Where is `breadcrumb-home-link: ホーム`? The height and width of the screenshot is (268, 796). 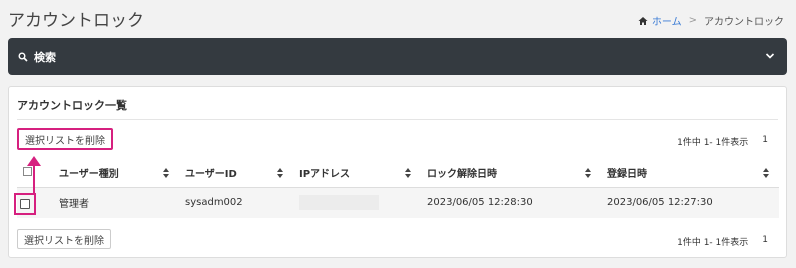 breadcrumb-home-link: ホーム is located at coordinates (667, 20).